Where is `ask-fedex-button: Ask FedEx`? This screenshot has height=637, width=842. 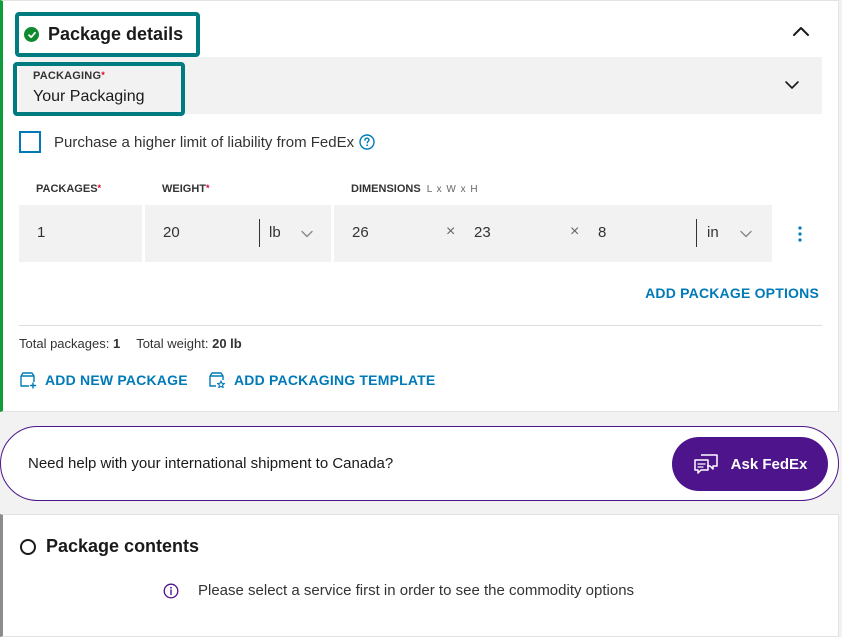 ask-fedex-button: Ask FedEx is located at coordinates (750, 464).